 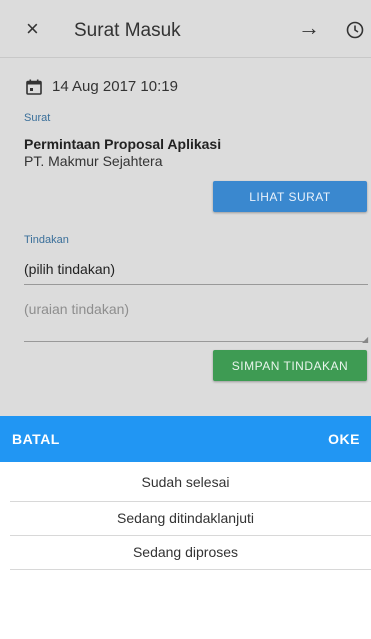 I want to click on cancel-button: BATAL, so click(x=36, y=439).